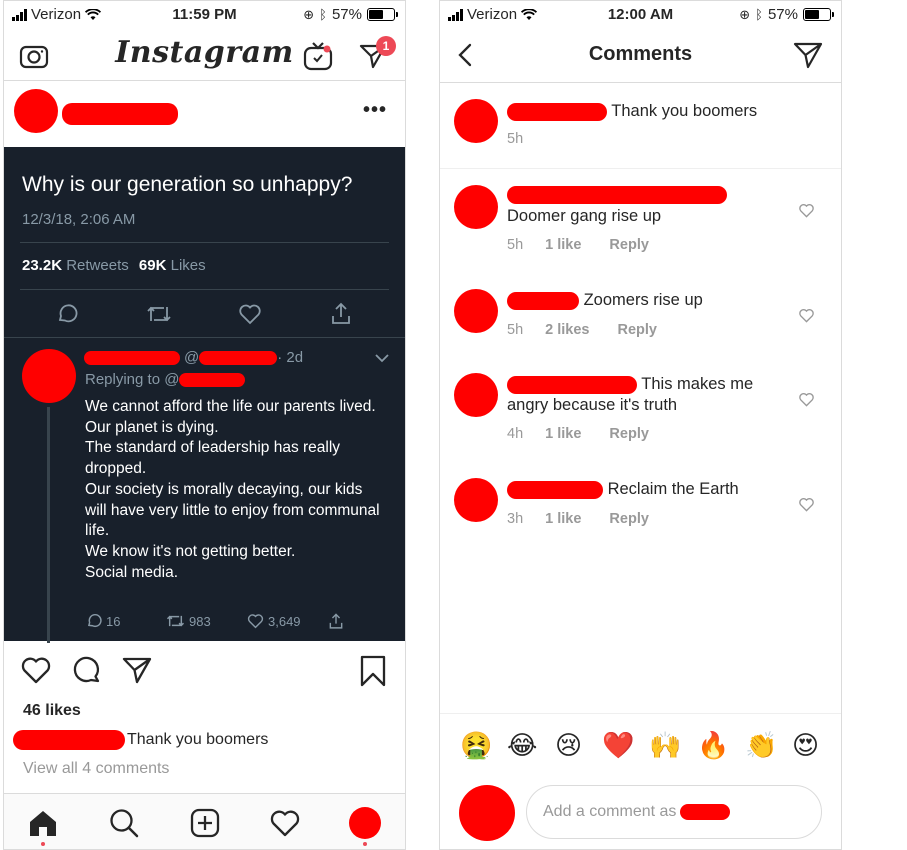 The width and height of the screenshot is (907, 850). What do you see at coordinates (290, 357) in the screenshot?
I see `reply-age: · 2d` at bounding box center [290, 357].